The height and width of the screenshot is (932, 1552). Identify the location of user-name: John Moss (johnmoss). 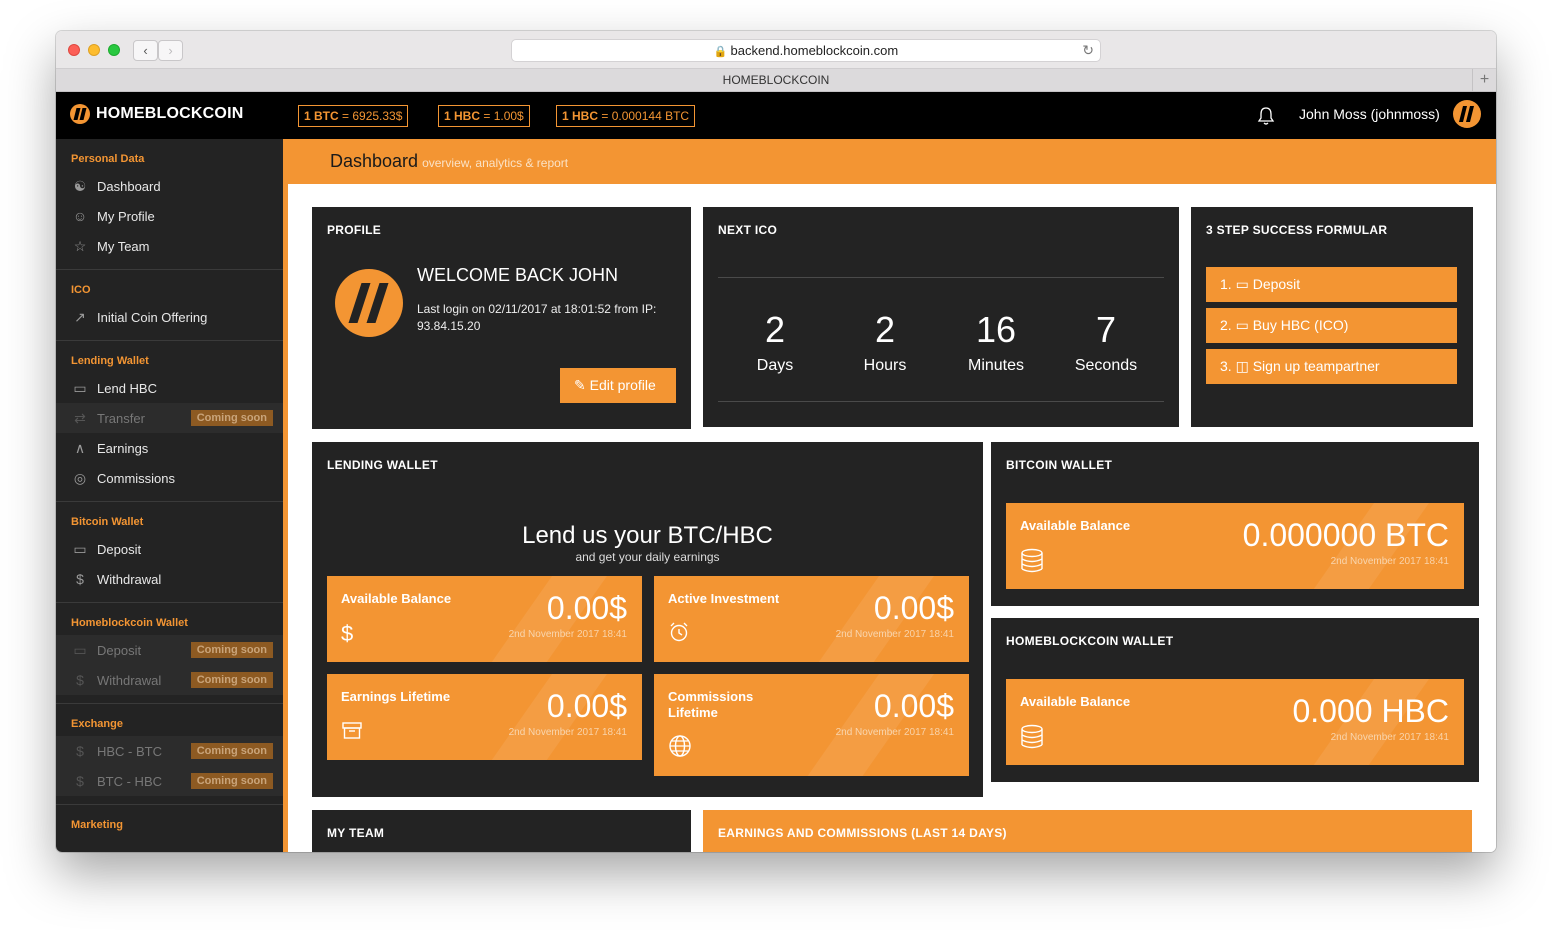
(1369, 114).